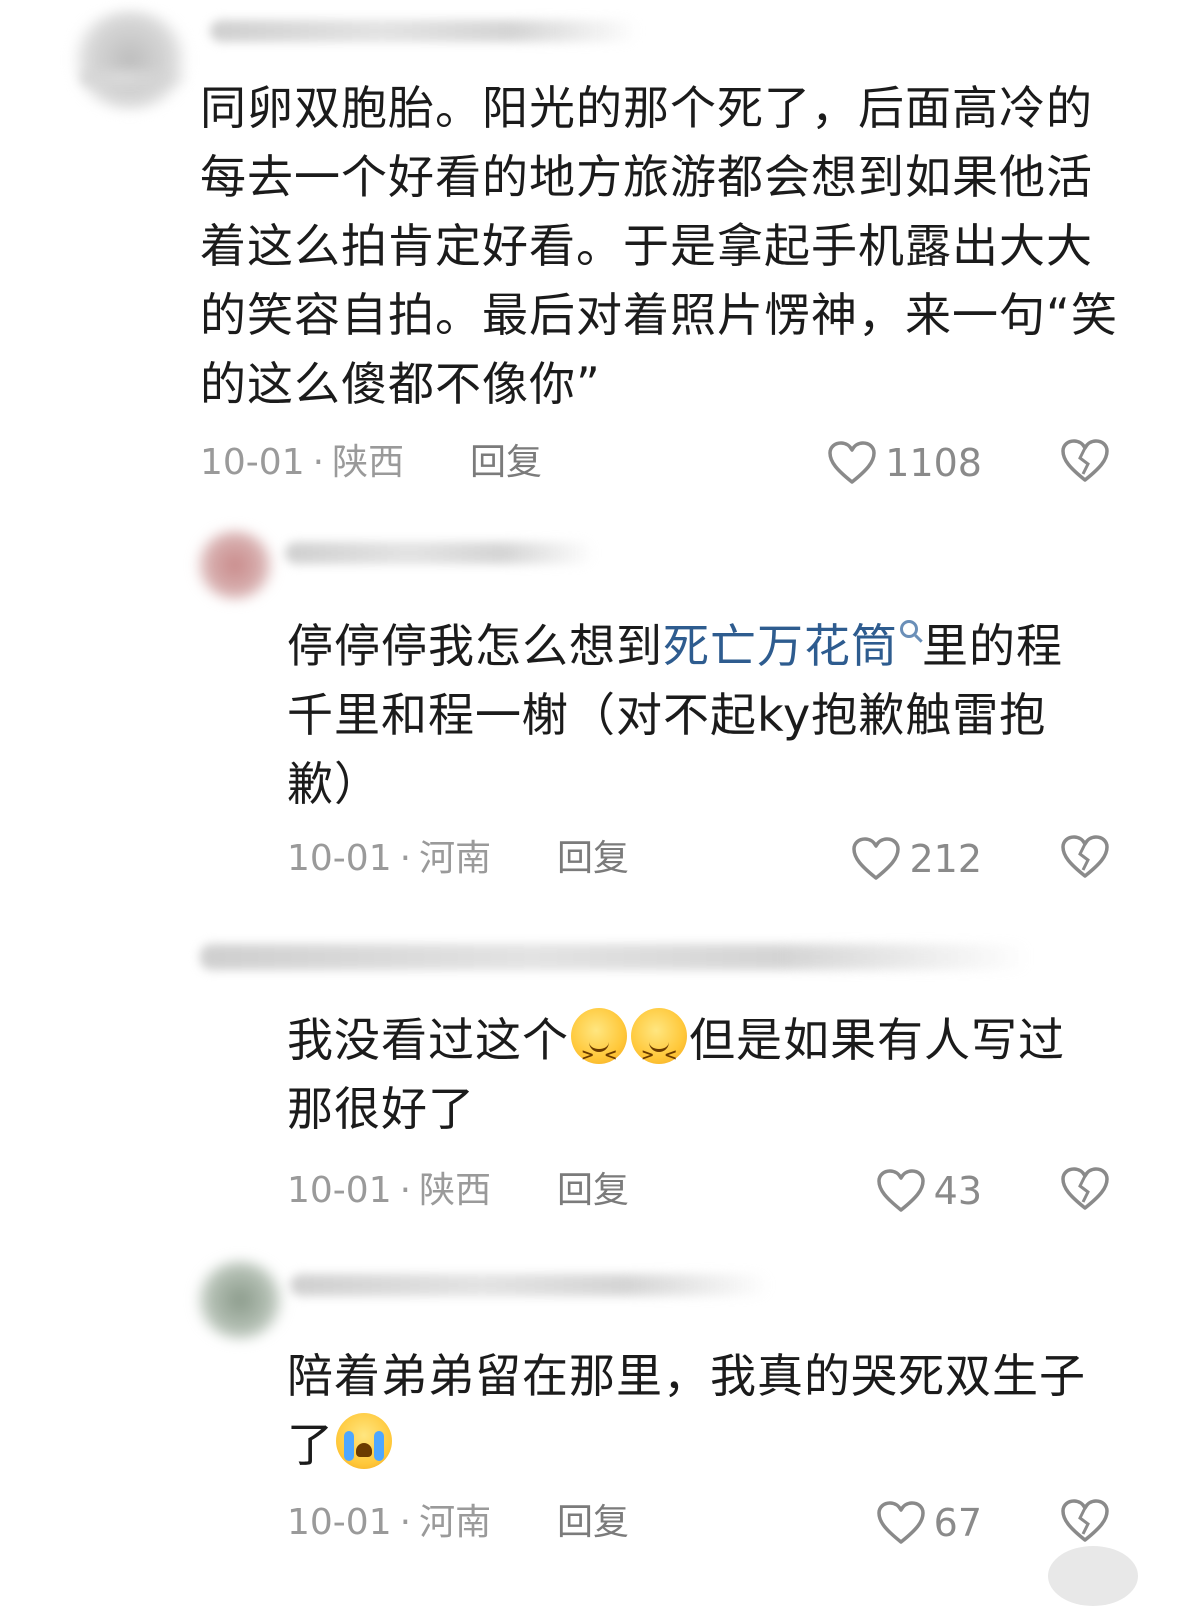 This screenshot has height=1606, width=1178. What do you see at coordinates (475, 646) in the screenshot?
I see `comment-text-part: 停停停我怎么想到` at bounding box center [475, 646].